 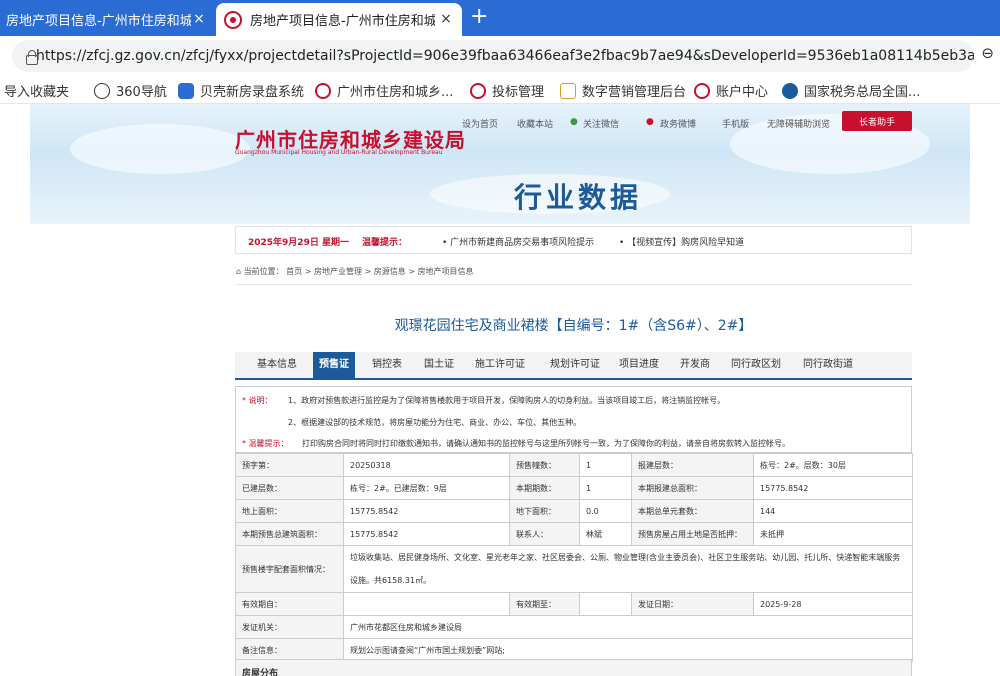 What do you see at coordinates (735, 123) in the screenshot?
I see `link-mobile: 手机版` at bounding box center [735, 123].